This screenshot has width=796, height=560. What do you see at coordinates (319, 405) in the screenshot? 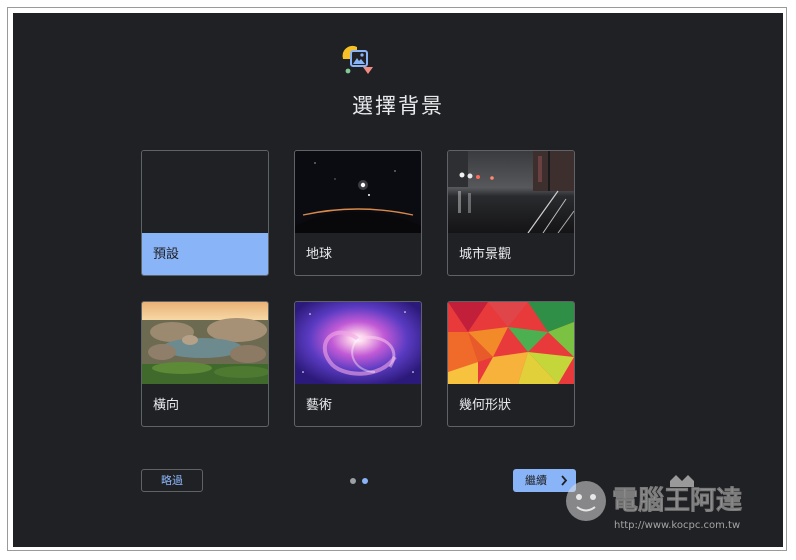
I see `option-label: 藝術` at bounding box center [319, 405].